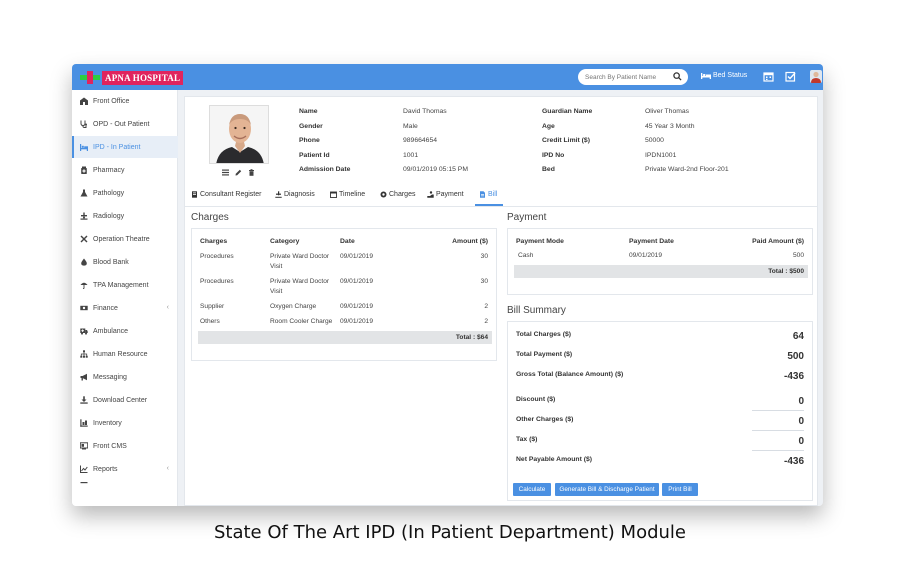 The height and width of the screenshot is (572, 900). Describe the element at coordinates (121, 239) in the screenshot. I see `sidebar-item-label: Operation Theatre` at that location.